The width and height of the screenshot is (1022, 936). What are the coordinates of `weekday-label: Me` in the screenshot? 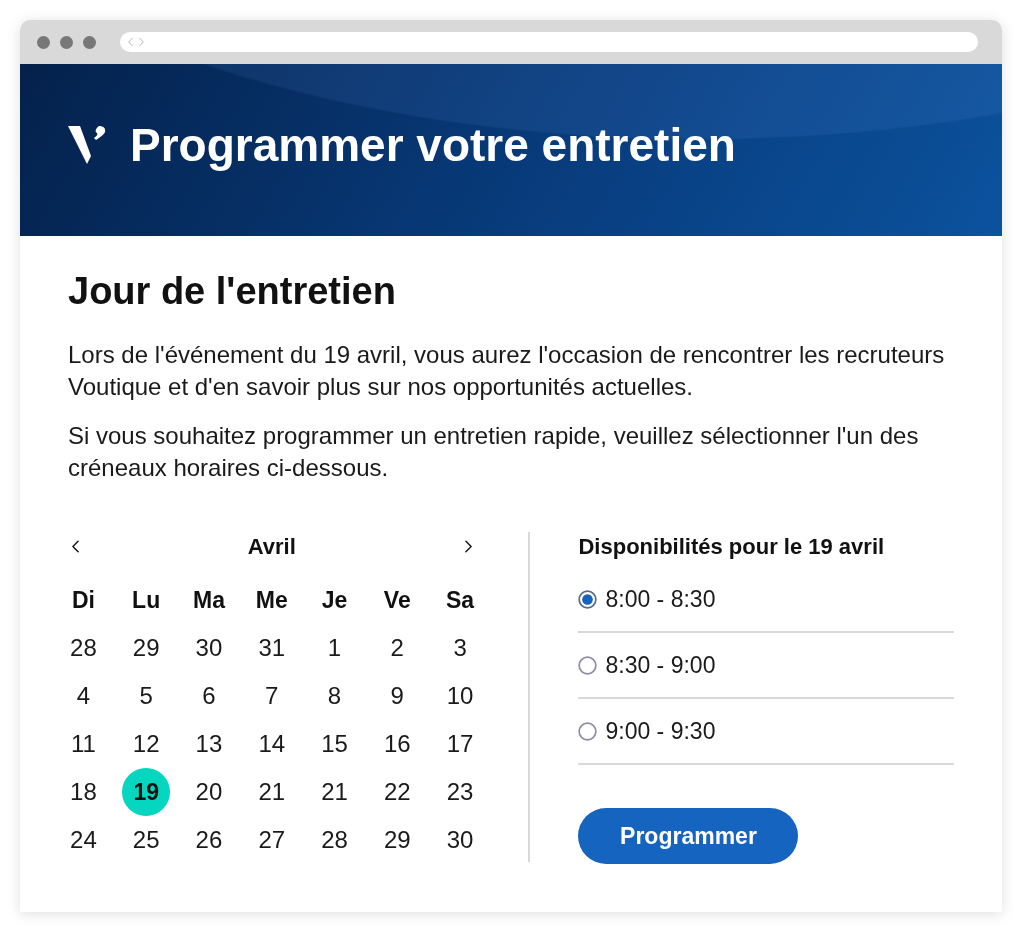 It's located at (271, 600).